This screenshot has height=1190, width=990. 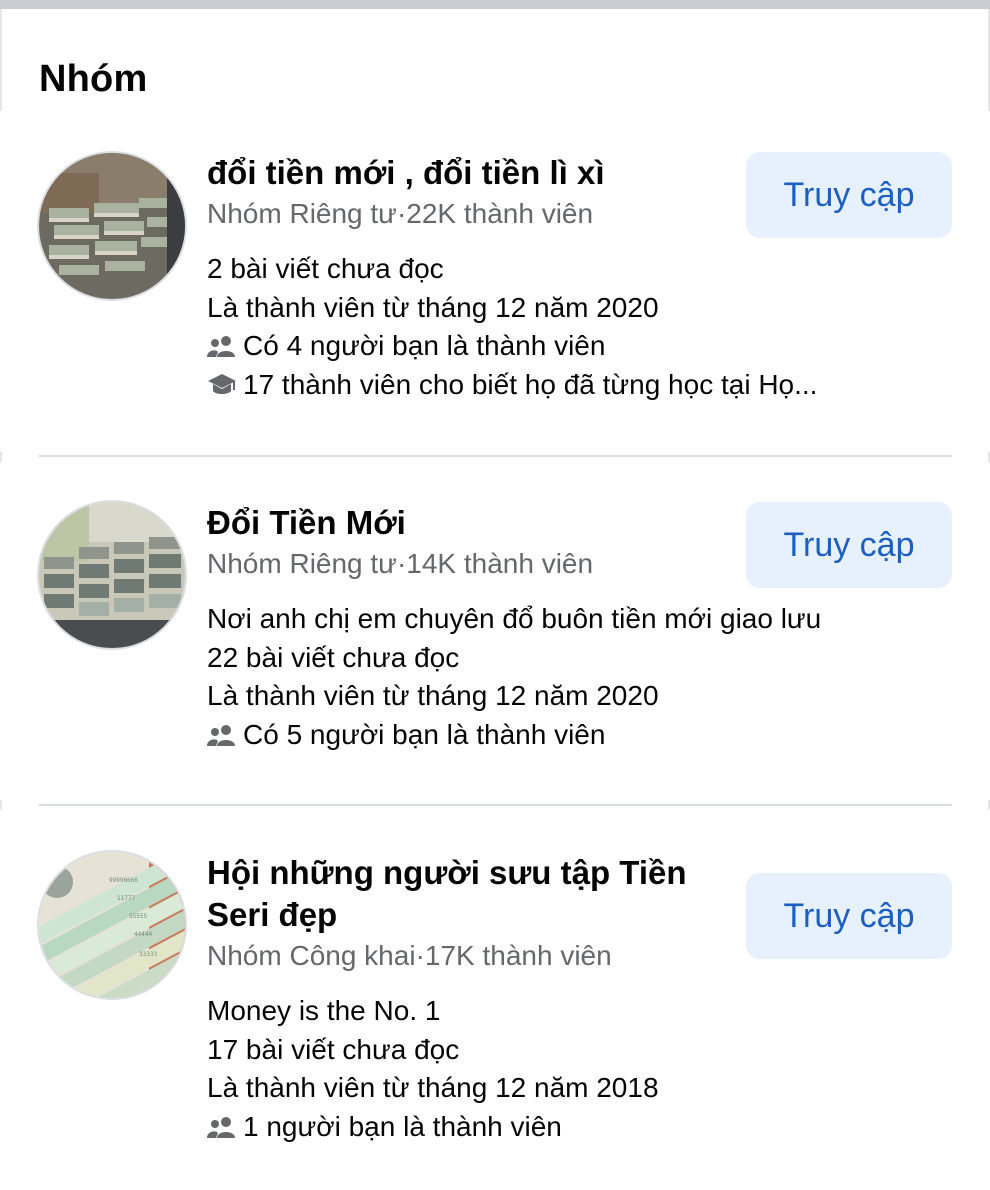 What do you see at coordinates (500, 563) in the screenshot?
I see `group-member-count: 14K thành viên` at bounding box center [500, 563].